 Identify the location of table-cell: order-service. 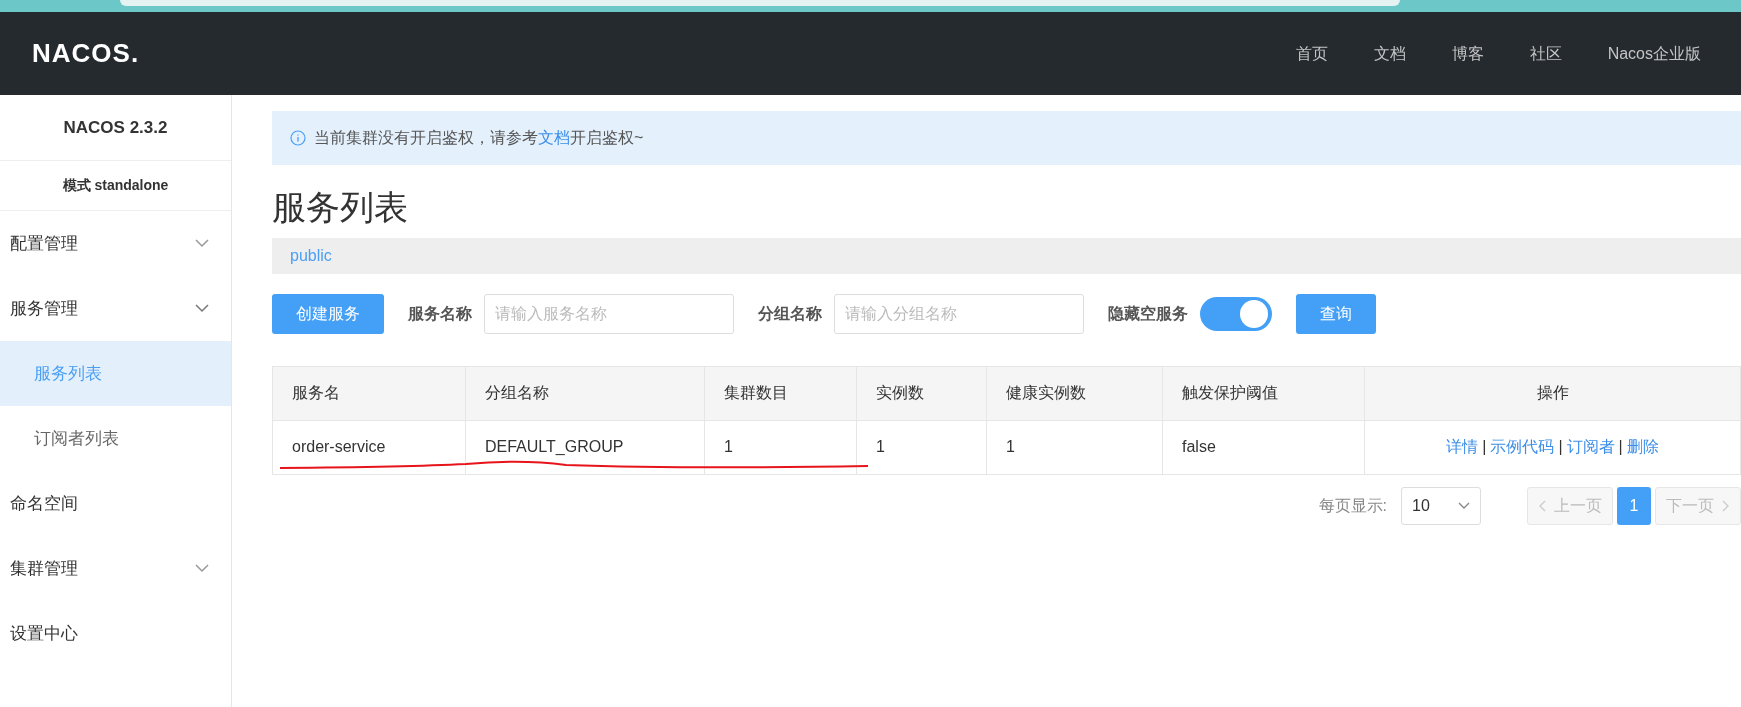
(369, 447).